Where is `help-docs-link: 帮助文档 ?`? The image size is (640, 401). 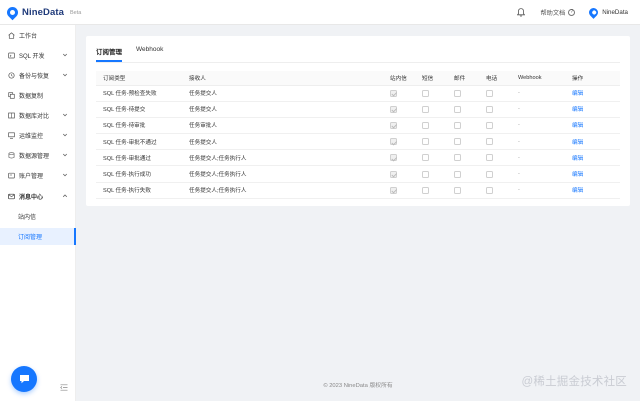 help-docs-link: 帮助文档 ? is located at coordinates (558, 12).